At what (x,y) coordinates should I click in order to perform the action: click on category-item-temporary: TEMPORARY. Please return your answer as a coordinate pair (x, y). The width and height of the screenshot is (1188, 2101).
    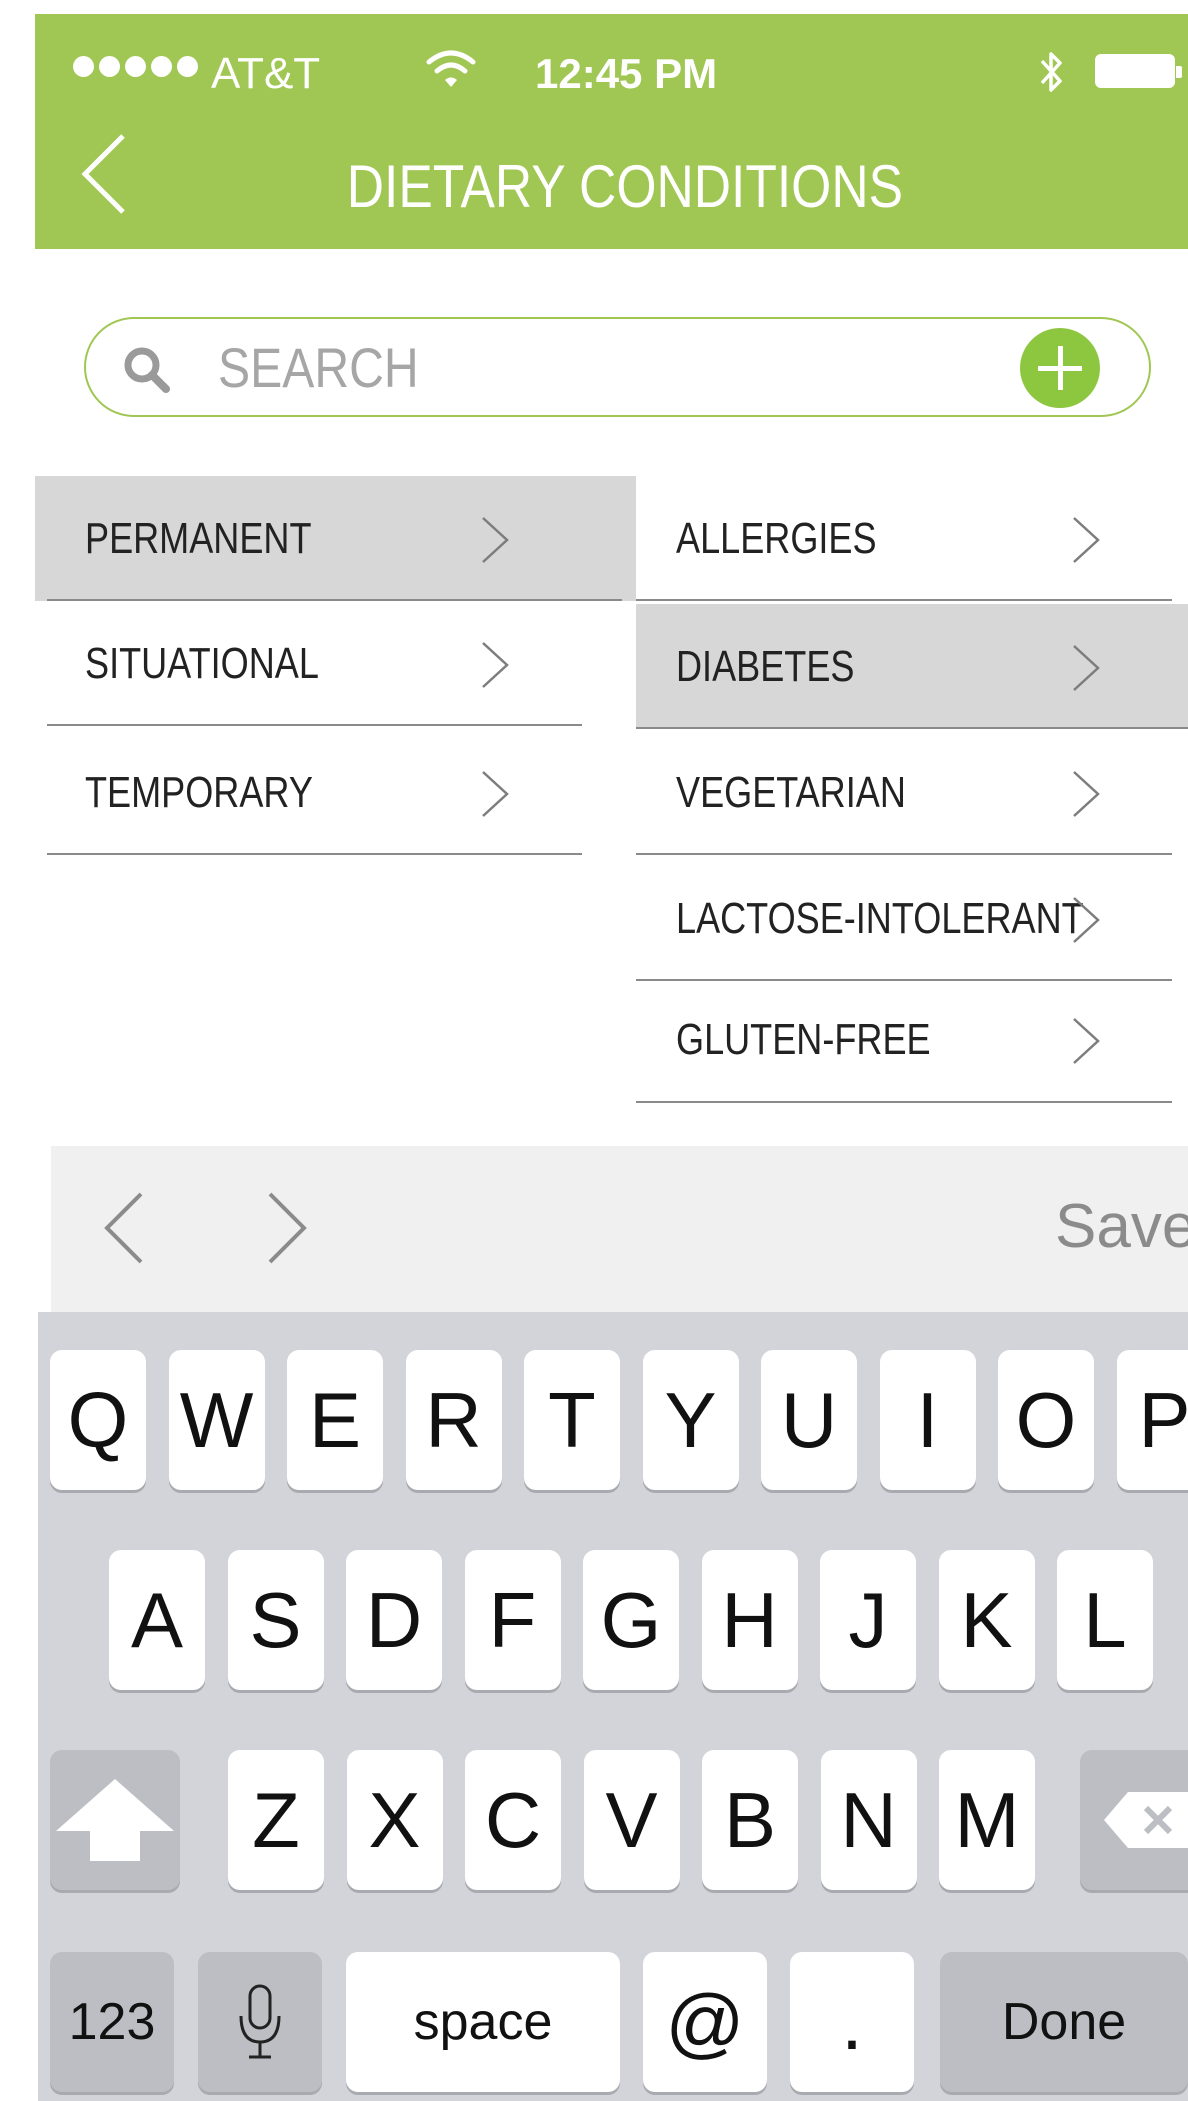
    Looking at the image, I should click on (335, 792).